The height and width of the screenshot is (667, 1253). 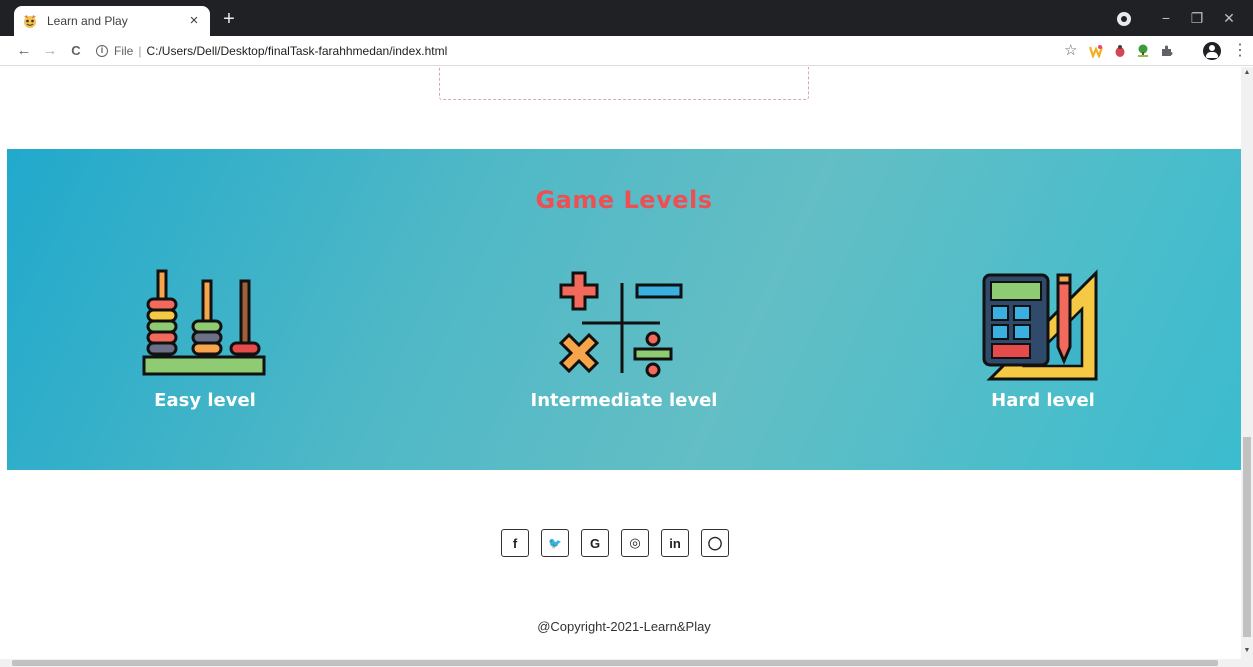 I want to click on learn-and-play-favicon, so click(x=30, y=21).